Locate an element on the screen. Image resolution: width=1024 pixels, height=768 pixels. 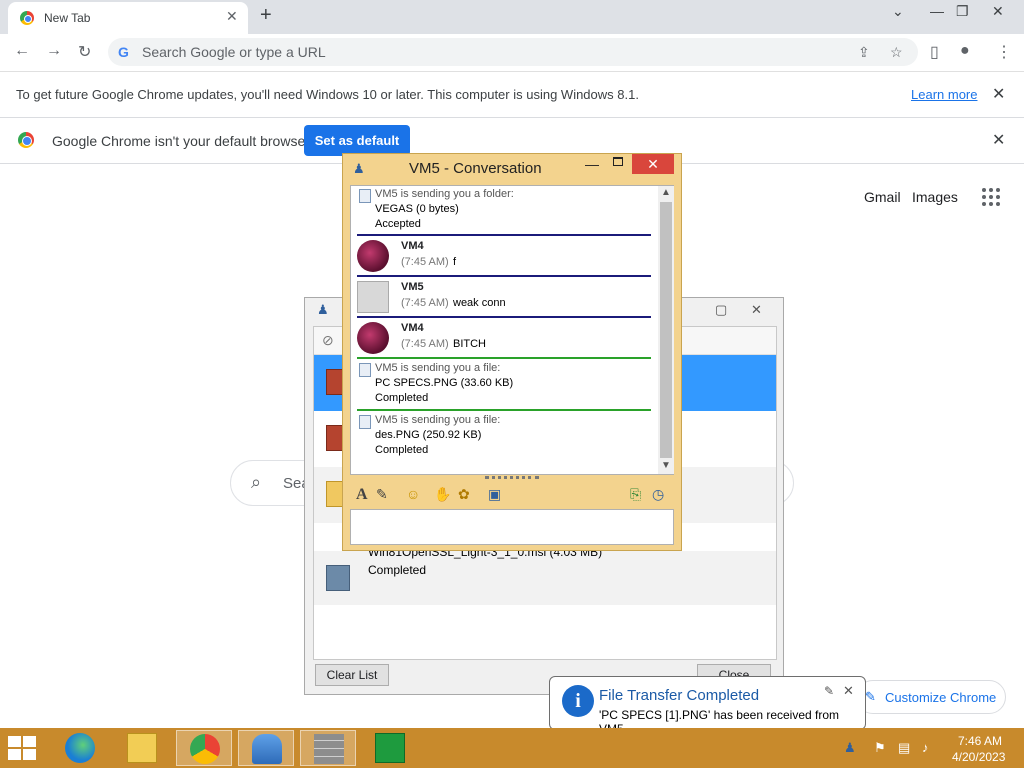
ft-close-icon: ✕ is located at coordinates (756, 310).